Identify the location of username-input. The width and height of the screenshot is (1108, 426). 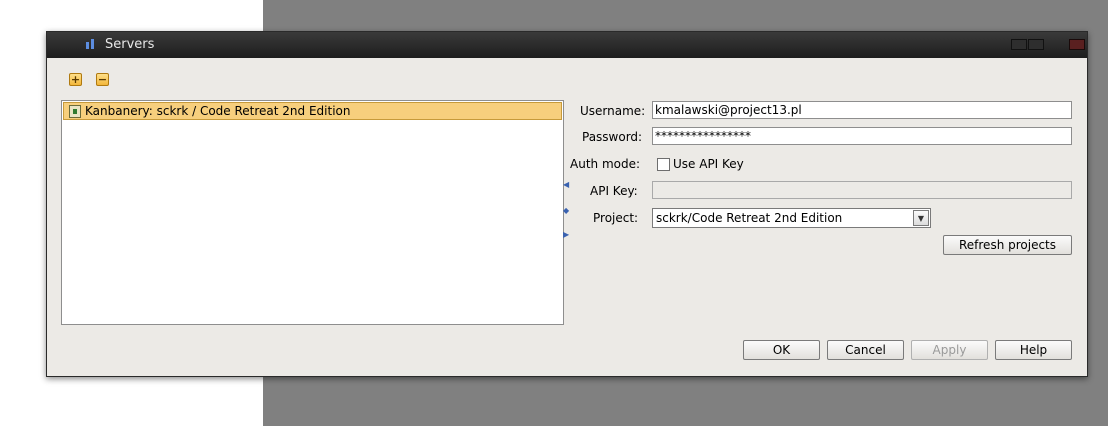
(862, 110).